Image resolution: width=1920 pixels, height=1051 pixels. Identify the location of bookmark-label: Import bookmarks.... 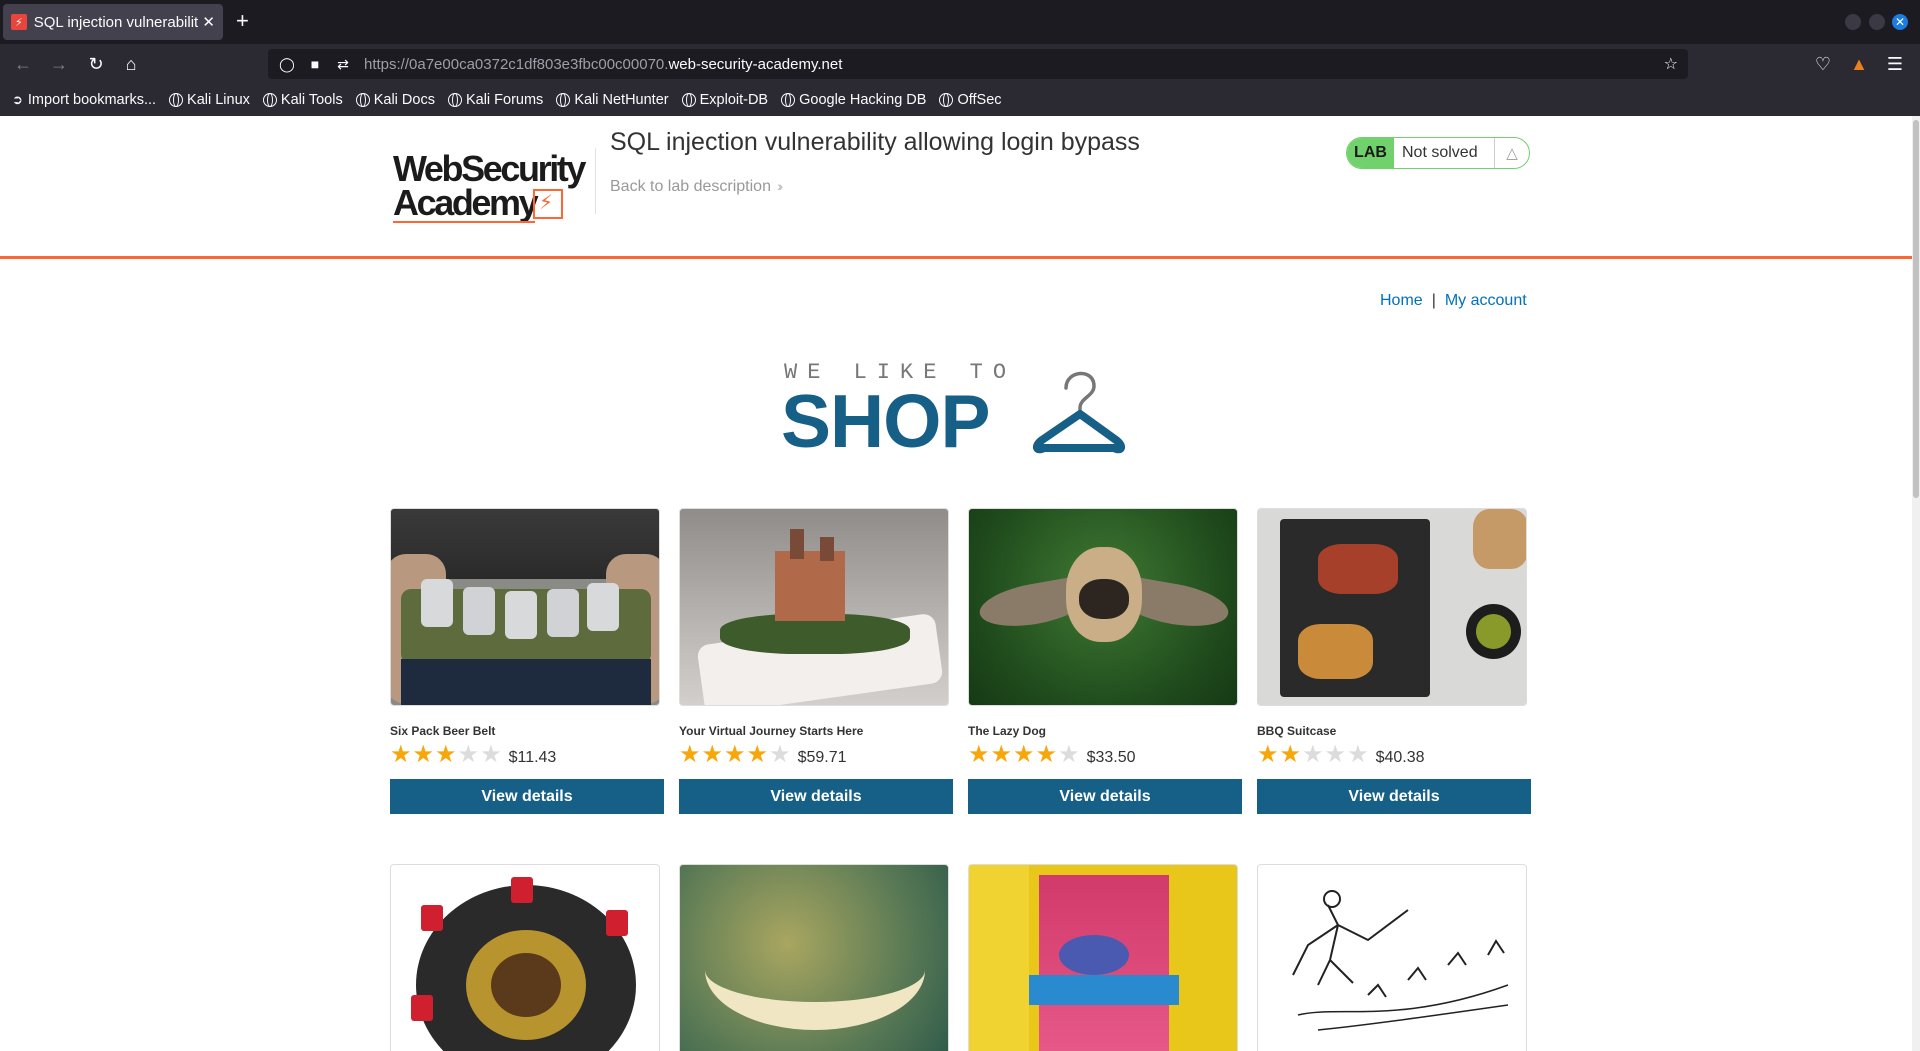
(92, 100).